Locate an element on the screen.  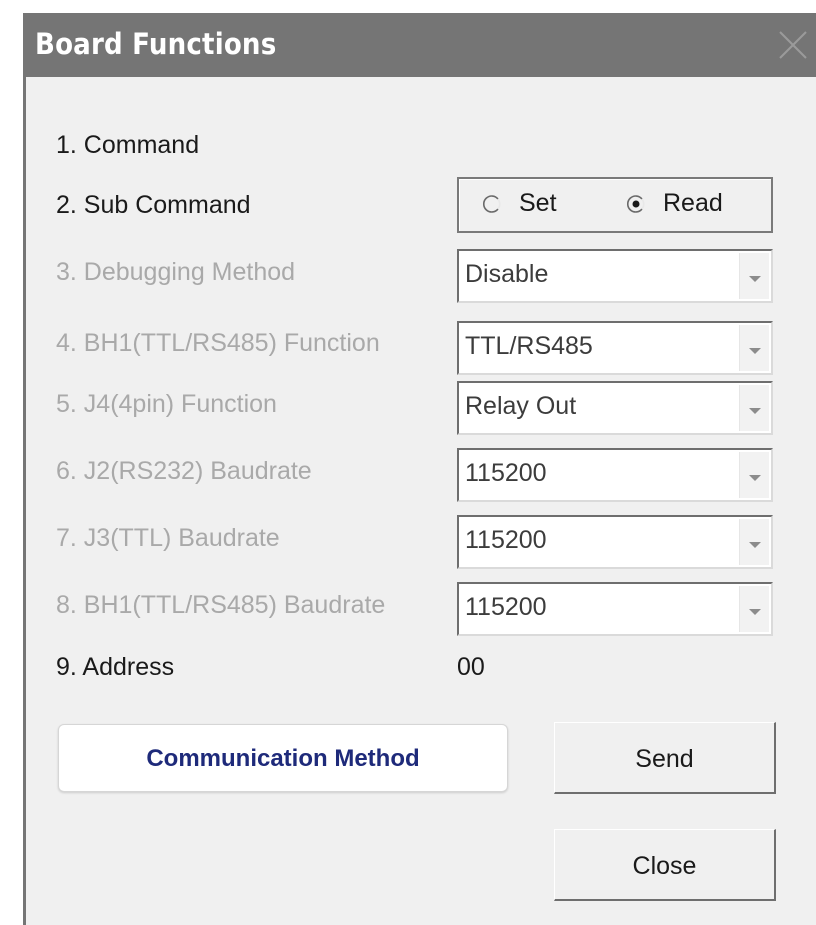
command-label: 1. Command is located at coordinates (128, 145).